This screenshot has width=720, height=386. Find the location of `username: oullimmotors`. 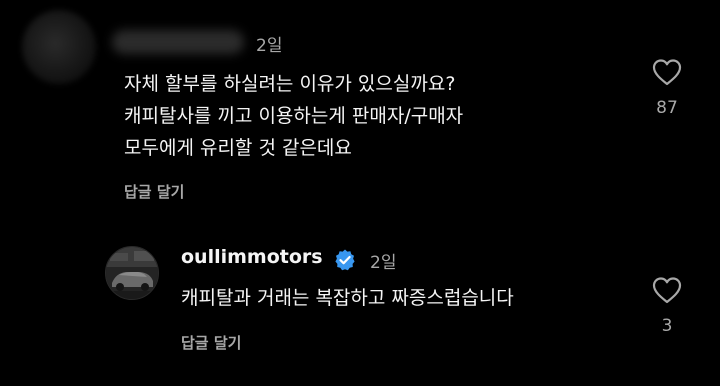

username: oullimmotors is located at coordinates (252, 257).